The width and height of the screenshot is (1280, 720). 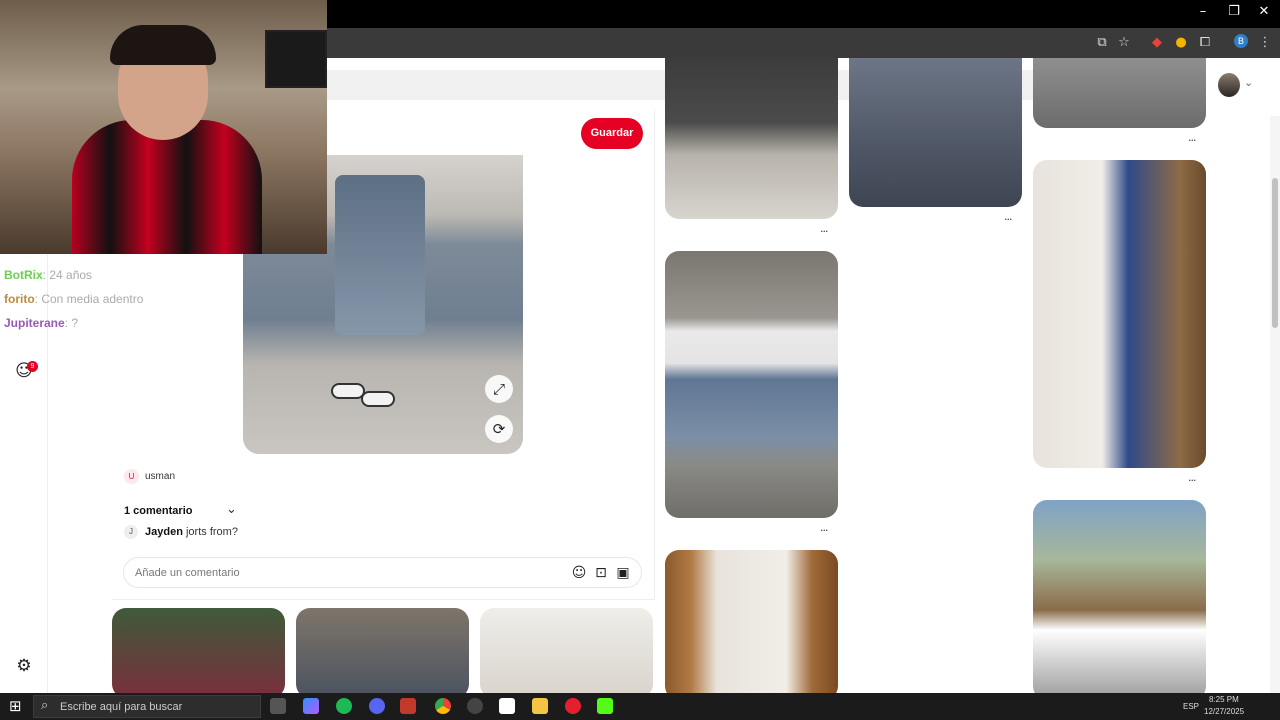 I want to click on browser-profile-avatar: B, so click(x=1241, y=41).